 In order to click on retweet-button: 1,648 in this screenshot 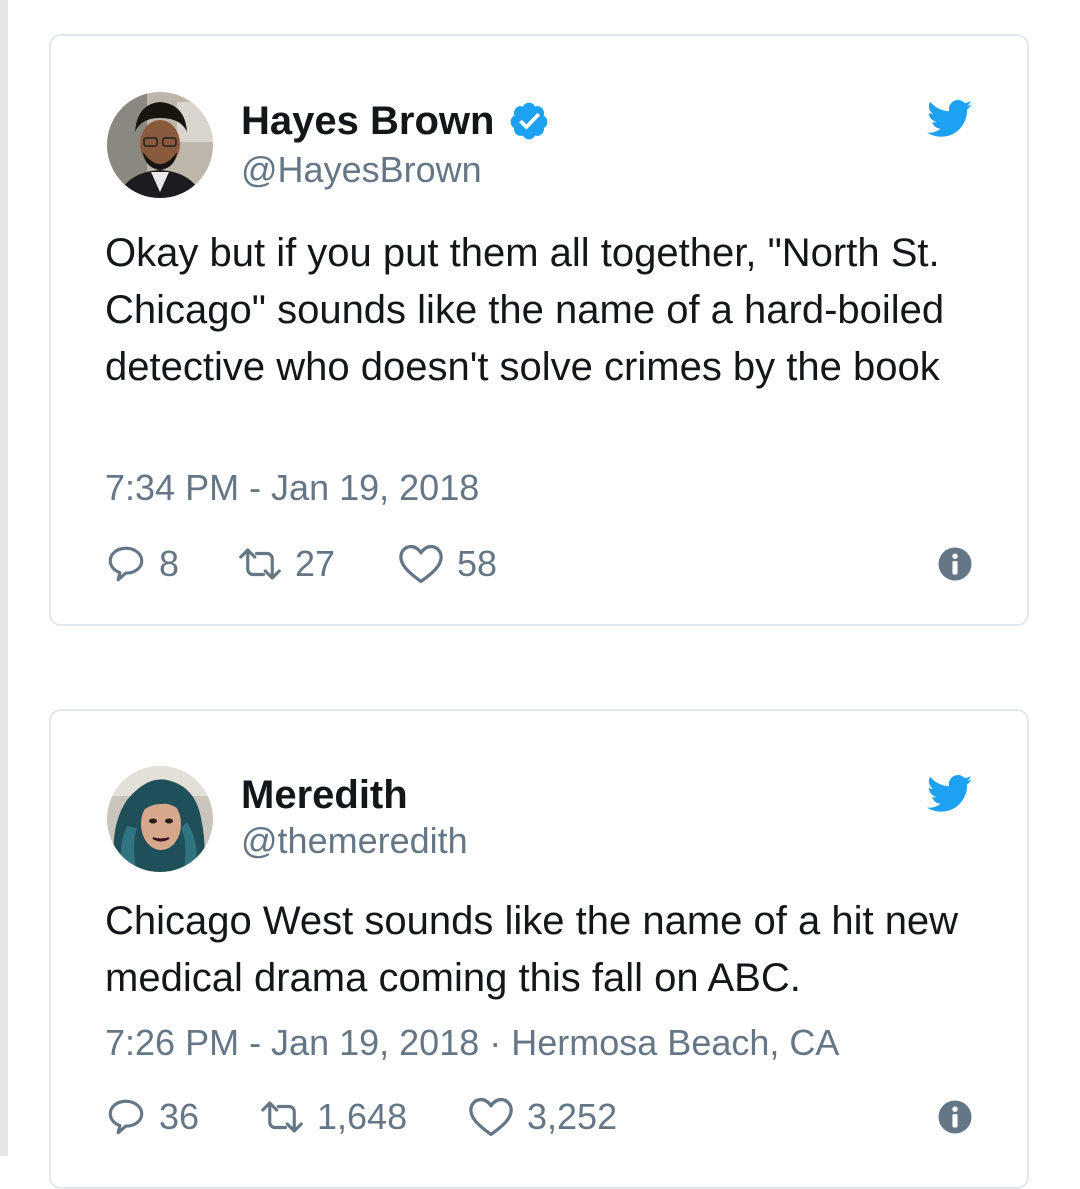, I will do `click(333, 1117)`.